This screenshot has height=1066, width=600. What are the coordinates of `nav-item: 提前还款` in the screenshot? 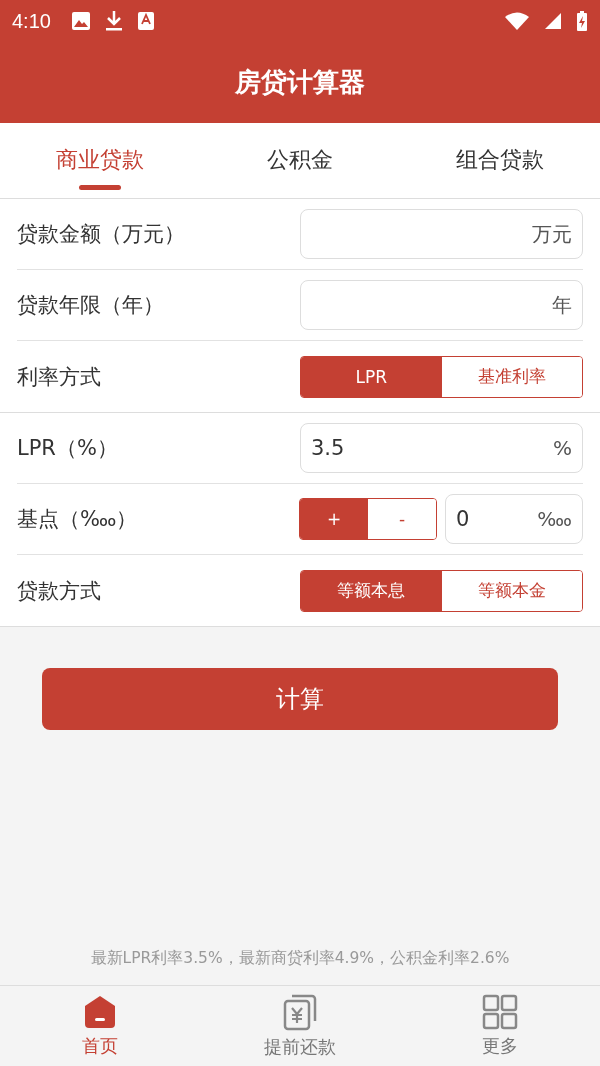 It's located at (300, 1026).